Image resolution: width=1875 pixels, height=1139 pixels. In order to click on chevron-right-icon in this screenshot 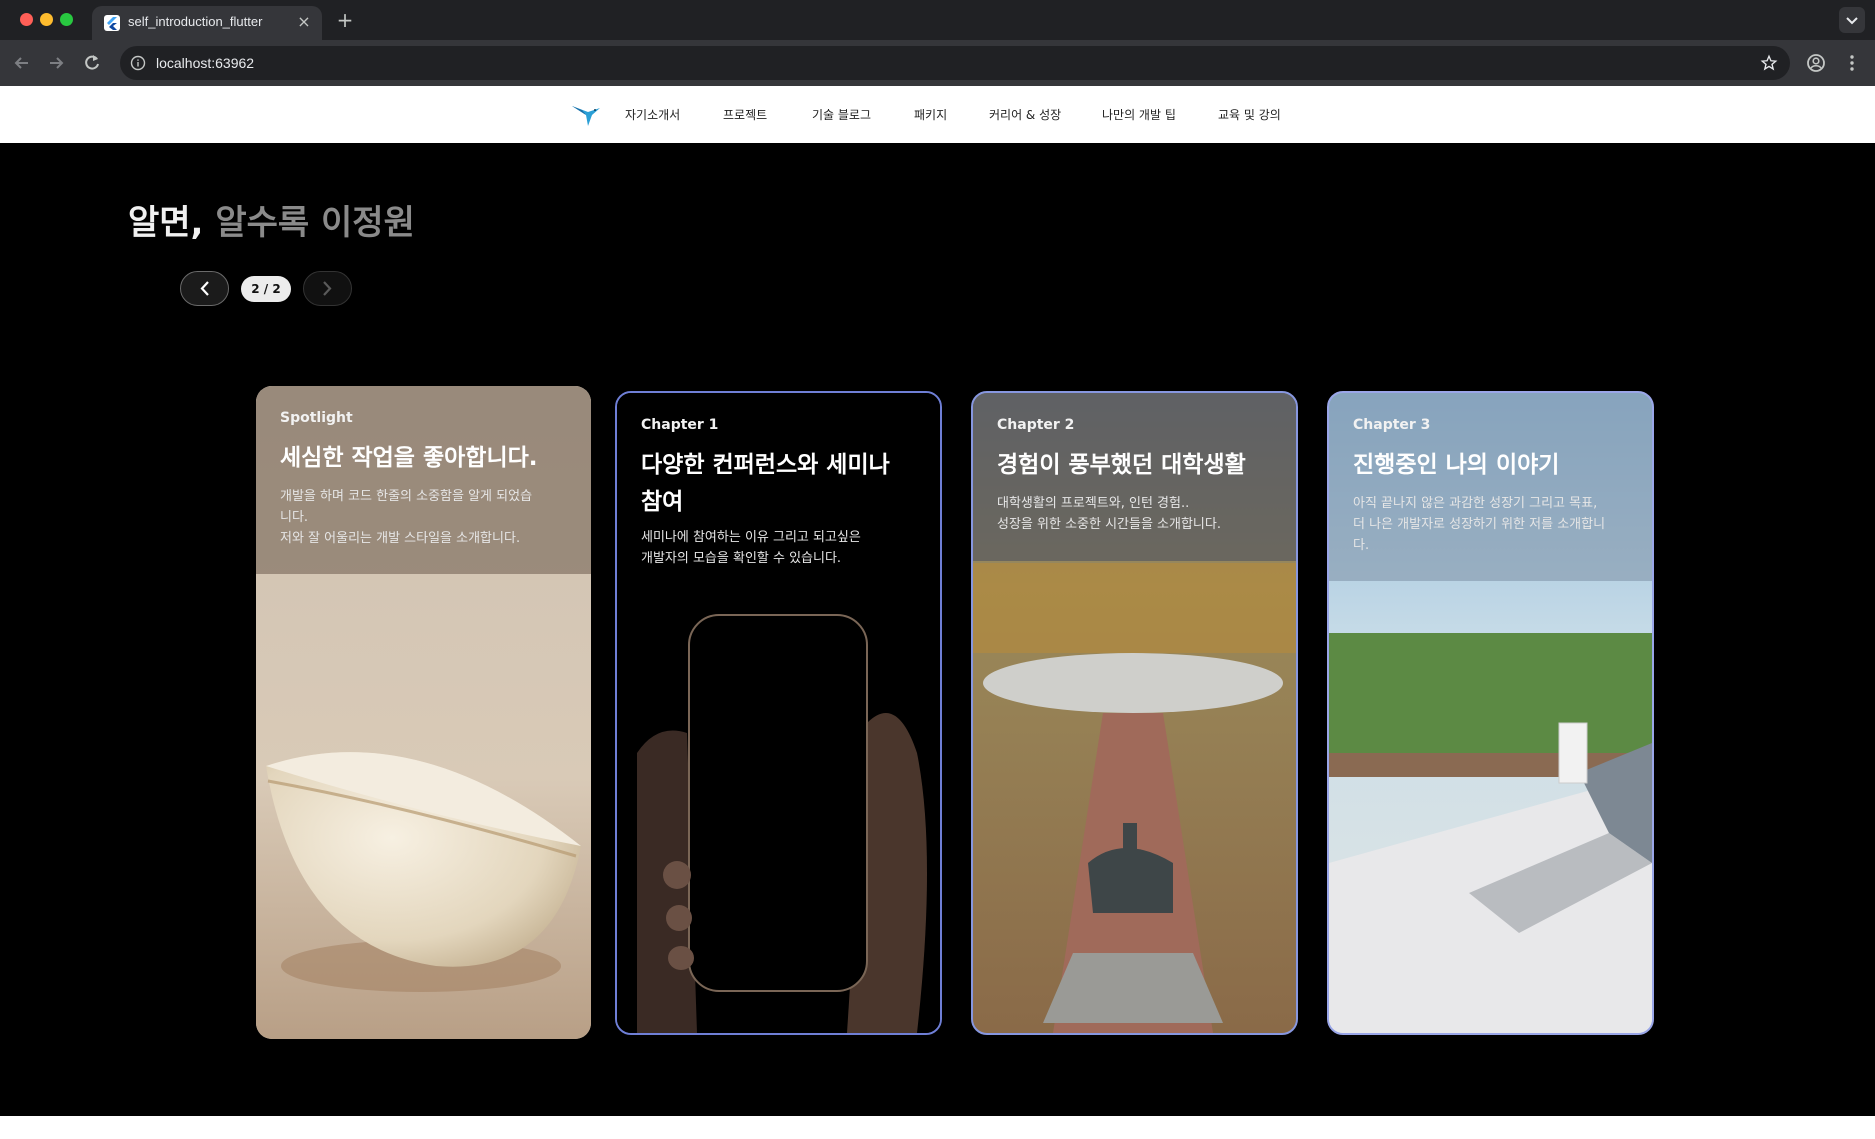, I will do `click(327, 288)`.